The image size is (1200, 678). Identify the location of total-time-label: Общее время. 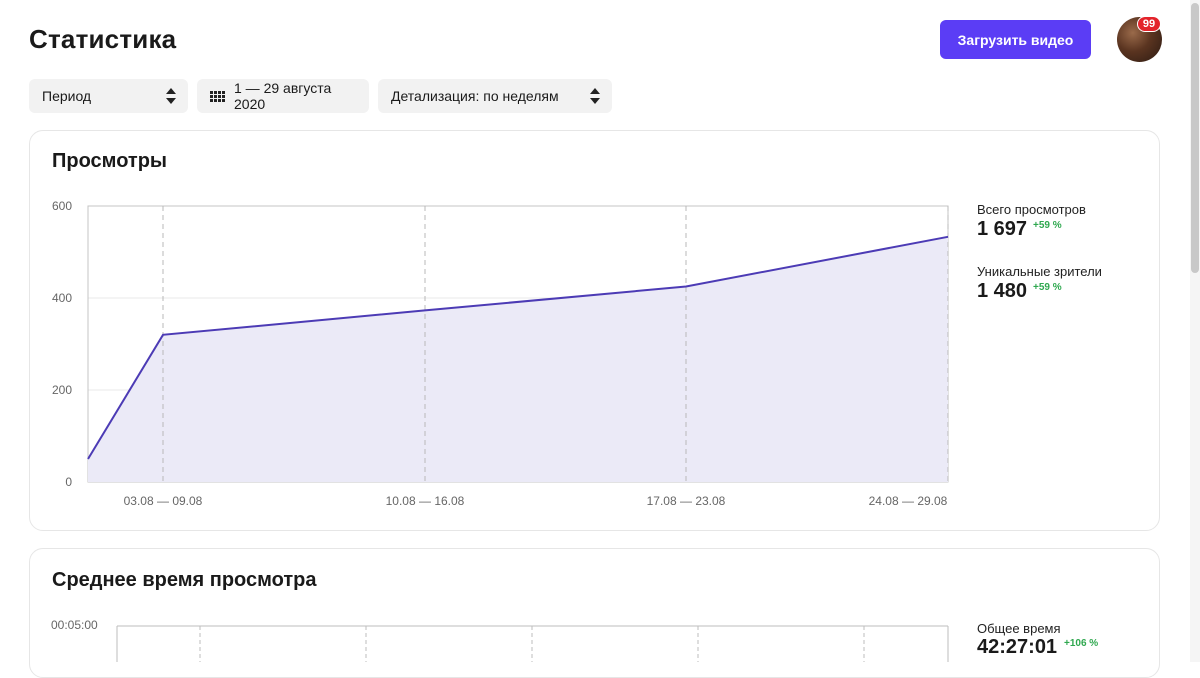
(1019, 628).